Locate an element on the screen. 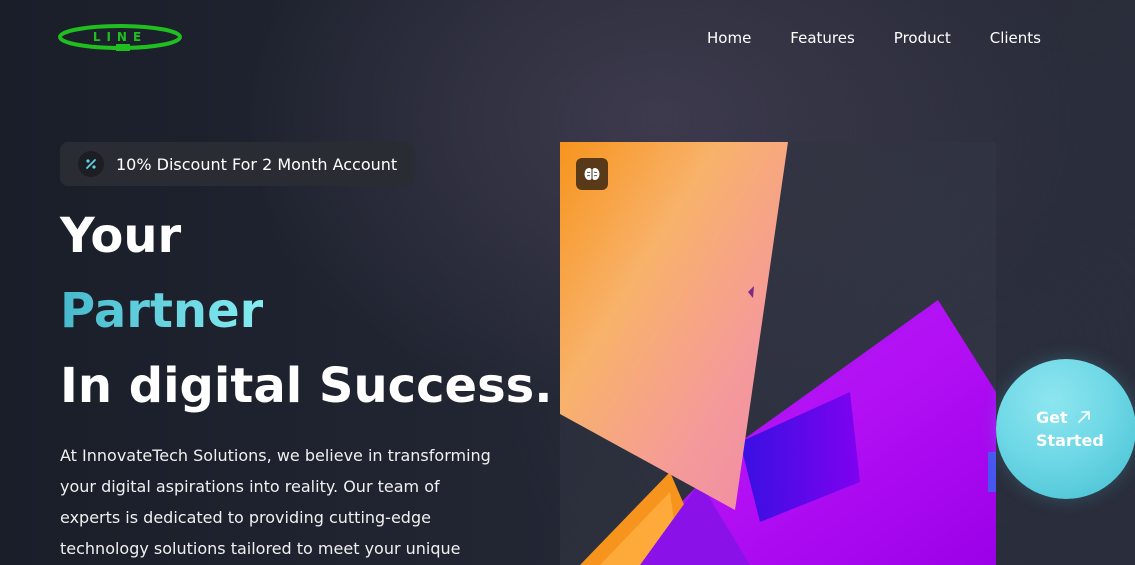 Image resolution: width=1135 pixels, height=565 pixels. logo-mark: LINE is located at coordinates (120, 37).